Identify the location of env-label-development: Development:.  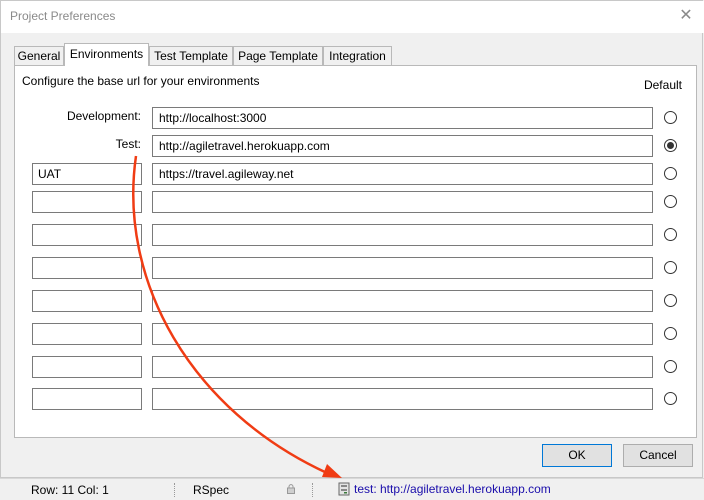
(103, 116).